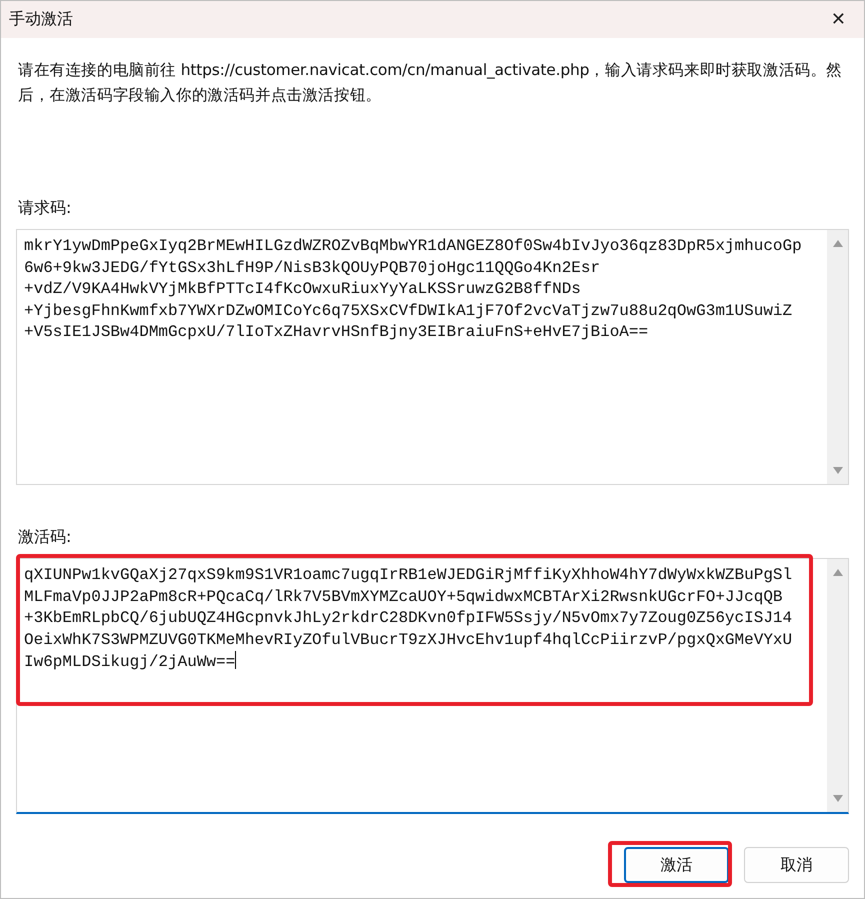 The height and width of the screenshot is (899, 865). Describe the element at coordinates (676, 865) in the screenshot. I see `activate-button: 激活` at that location.